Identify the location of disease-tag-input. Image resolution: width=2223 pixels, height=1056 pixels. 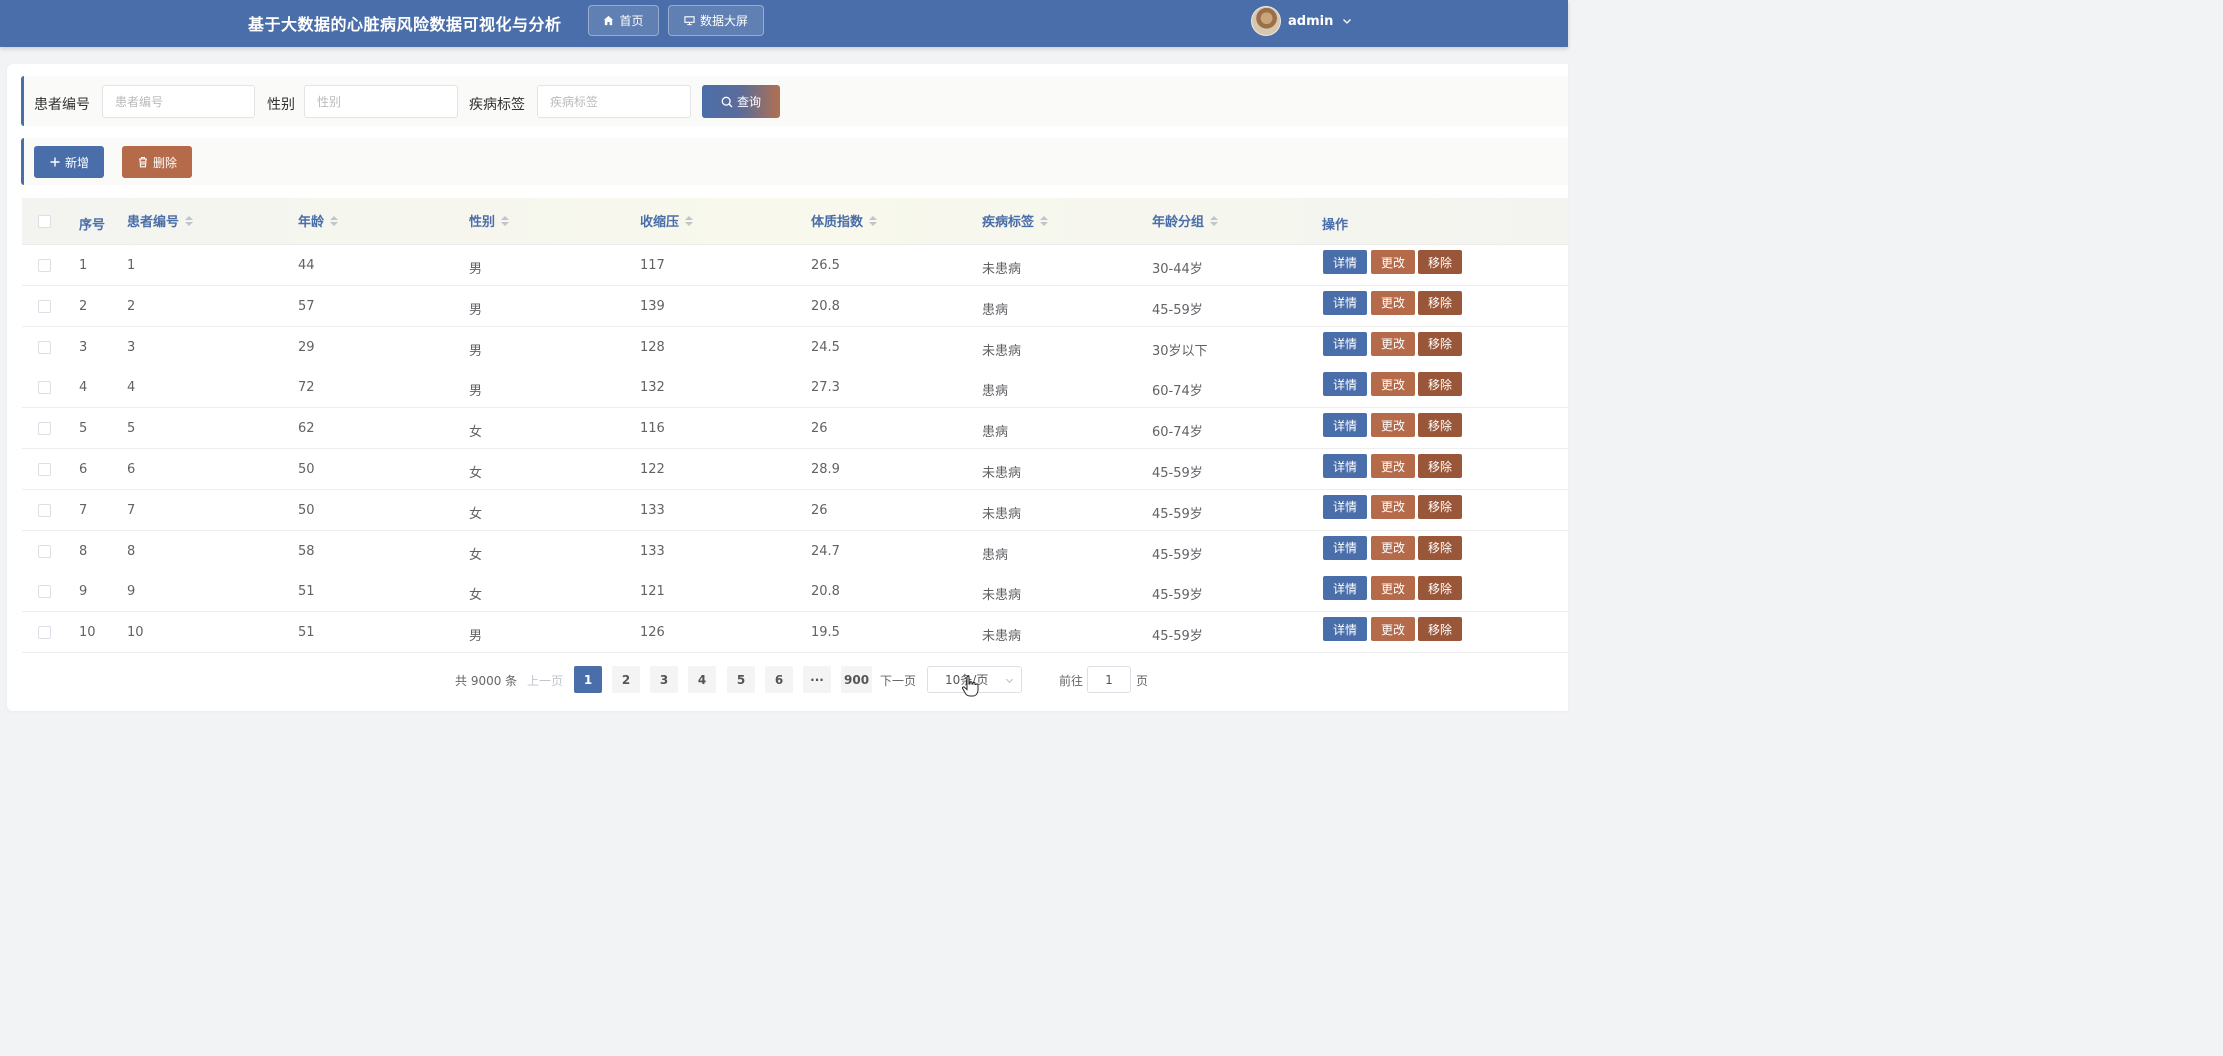
(614, 101).